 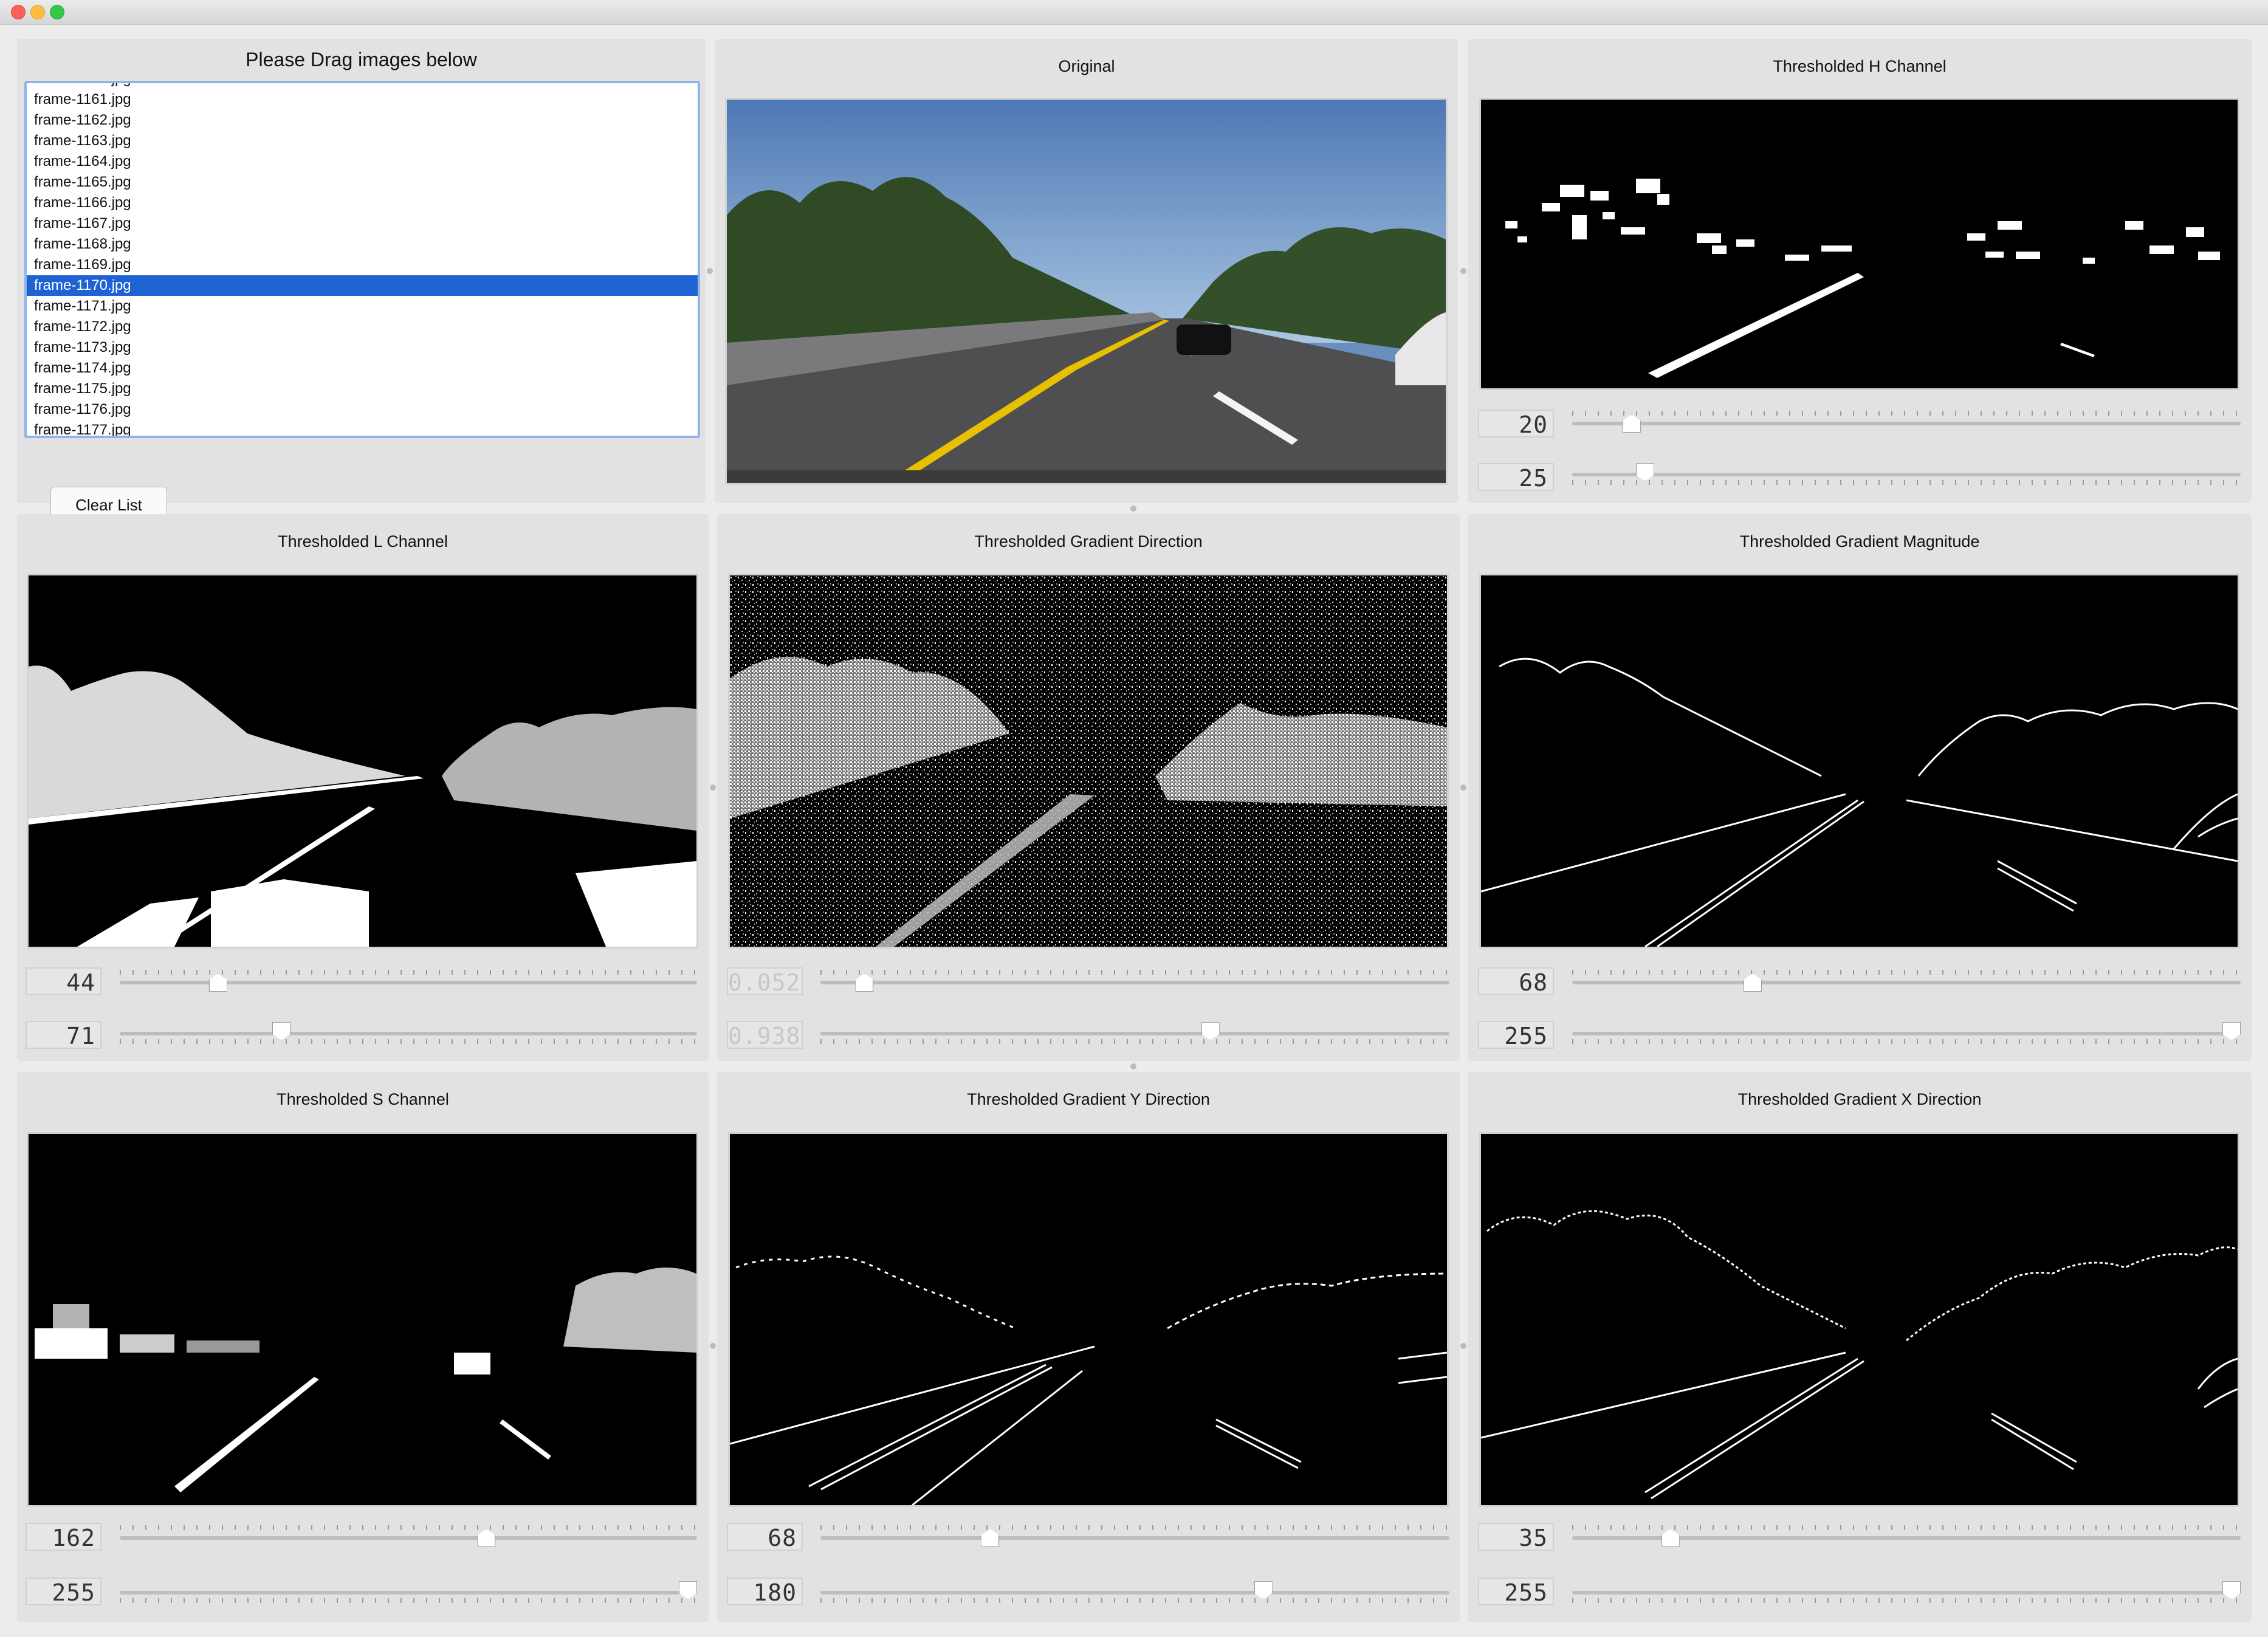 What do you see at coordinates (363, 428) in the screenshot?
I see `file-list-item: frame-1177.jpg` at bounding box center [363, 428].